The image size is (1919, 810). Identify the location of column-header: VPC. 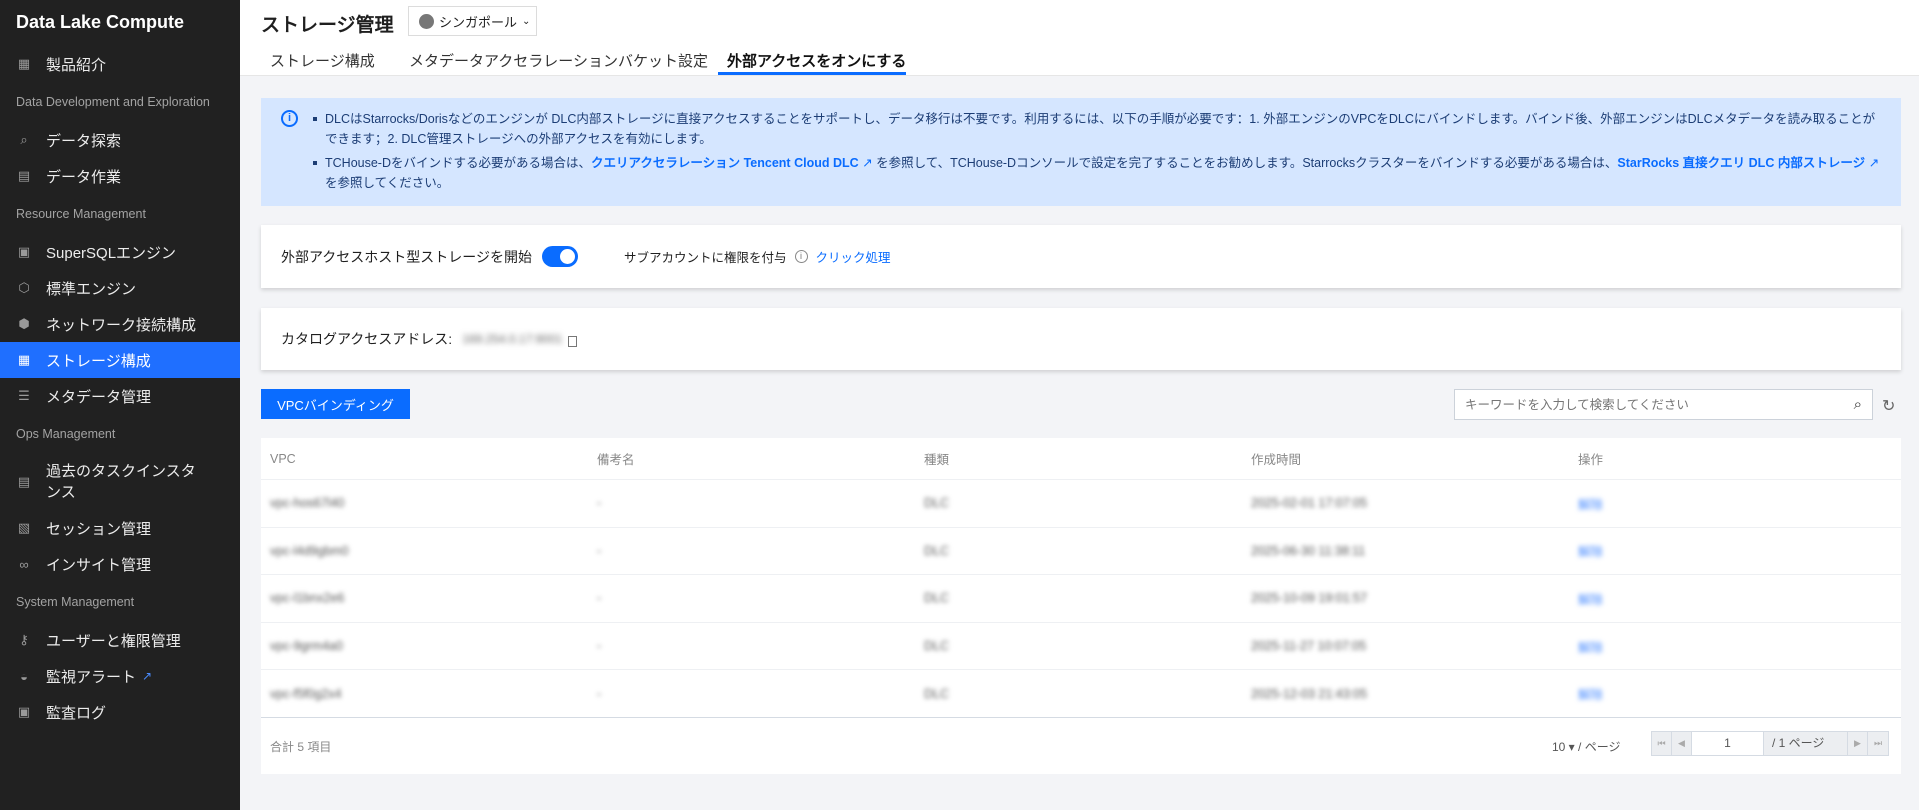
(283, 458).